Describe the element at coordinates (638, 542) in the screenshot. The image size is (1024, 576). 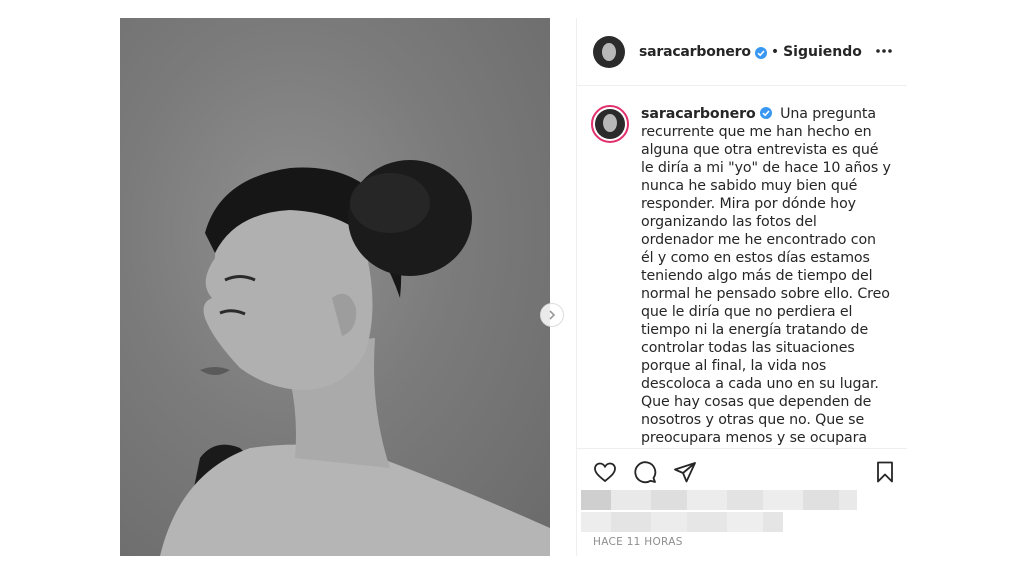
I see `post-timestamp: HACE 11 HORAS` at that location.